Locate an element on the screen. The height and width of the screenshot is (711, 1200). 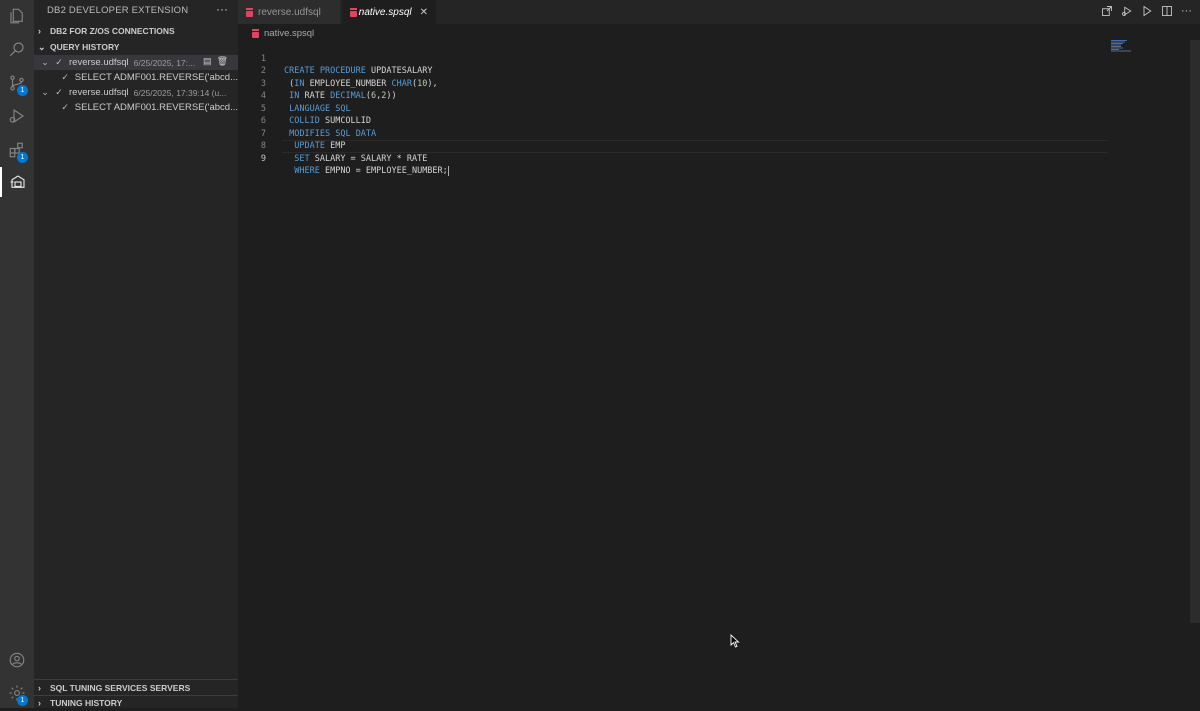
history-item: ⌄ ✓ reverse.udfsql 6/25/2025, 17:... ▤ 🗑 is located at coordinates (136, 62).